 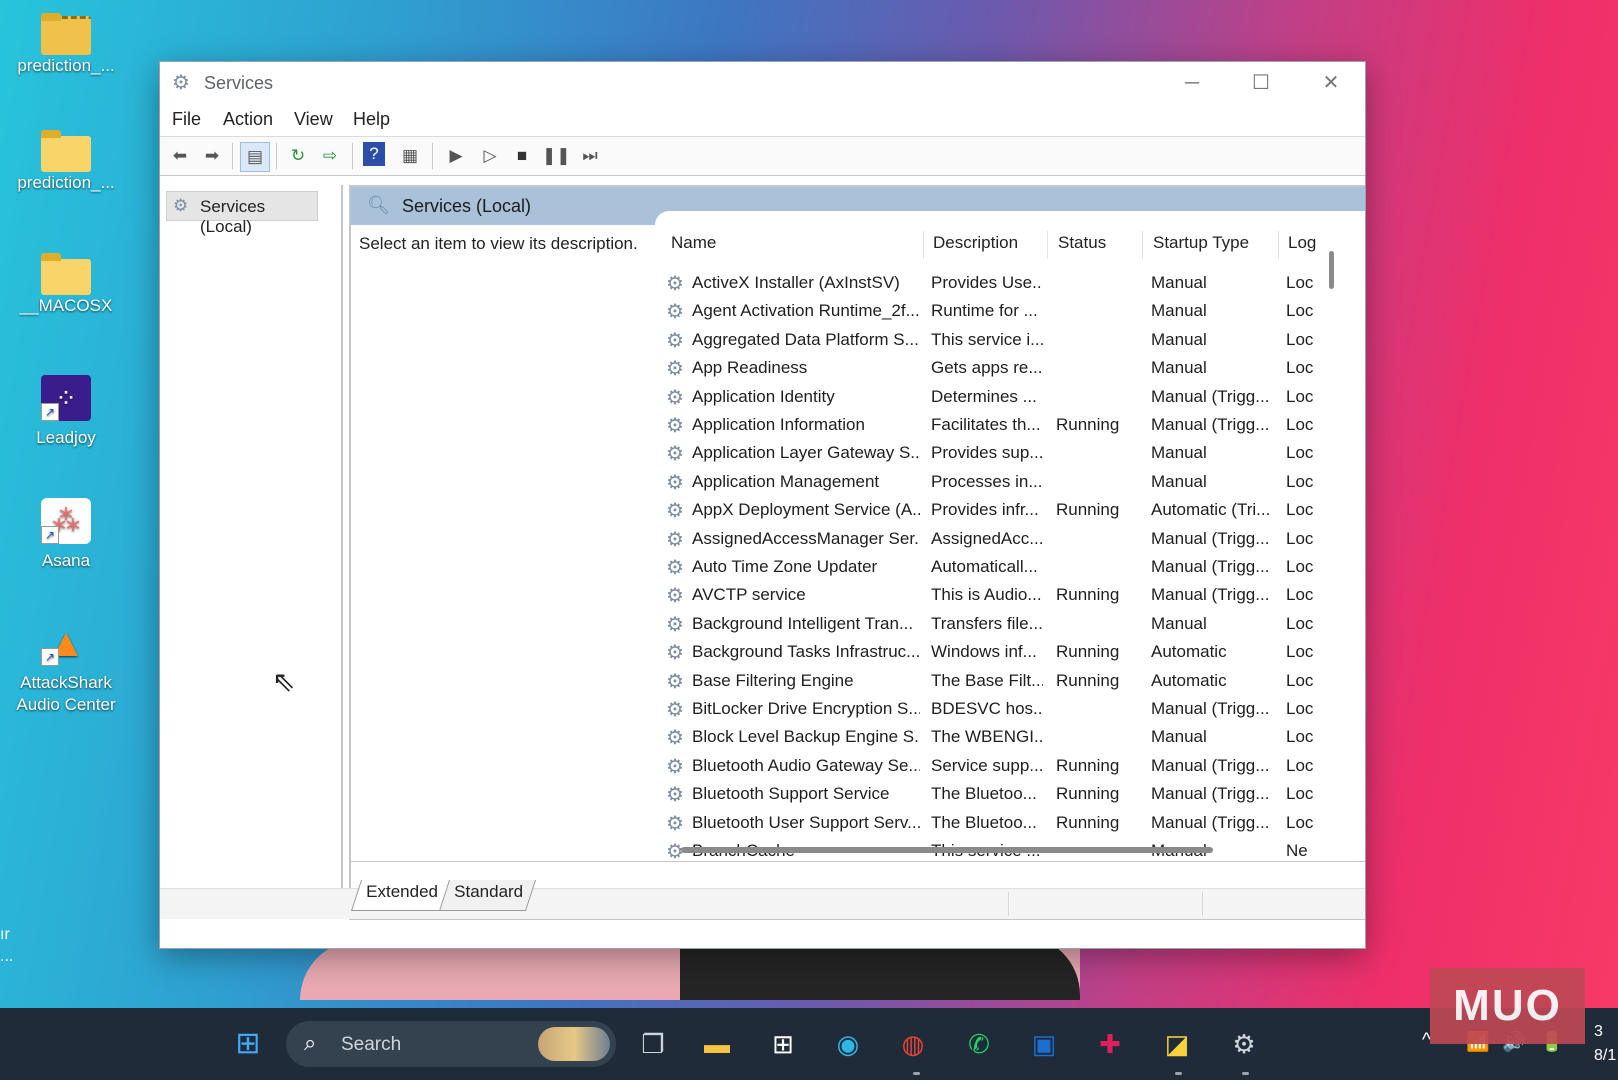 What do you see at coordinates (653, 1044) in the screenshot?
I see `task-view-icon: ❐` at bounding box center [653, 1044].